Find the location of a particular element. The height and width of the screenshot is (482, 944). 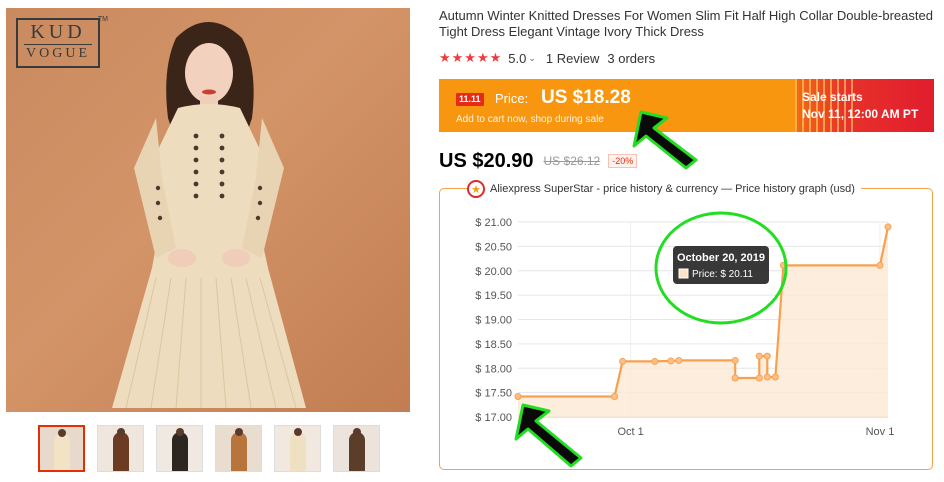

rating-row: ★★★★★ 5.0 ⌄ 1 Review 3 orders is located at coordinates (547, 58).